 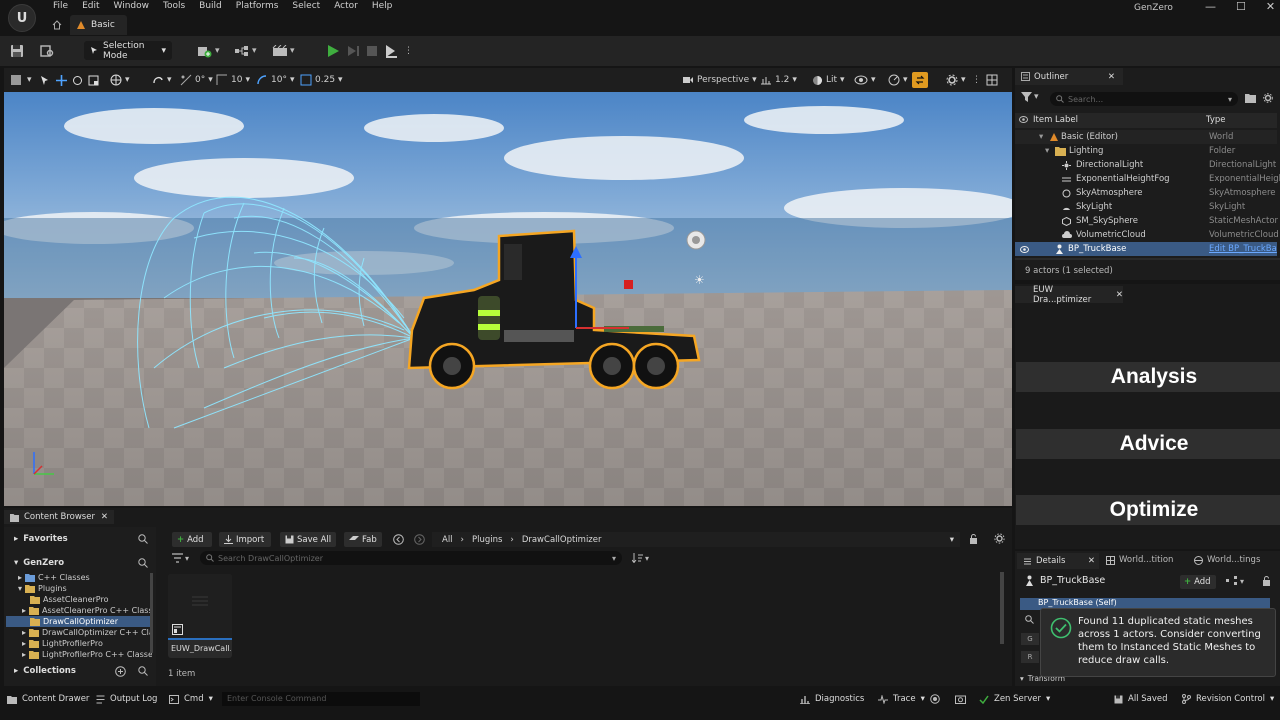 What do you see at coordinates (191, 699) in the screenshot?
I see `cmd-dropdown: Cmd ▾` at bounding box center [191, 699].